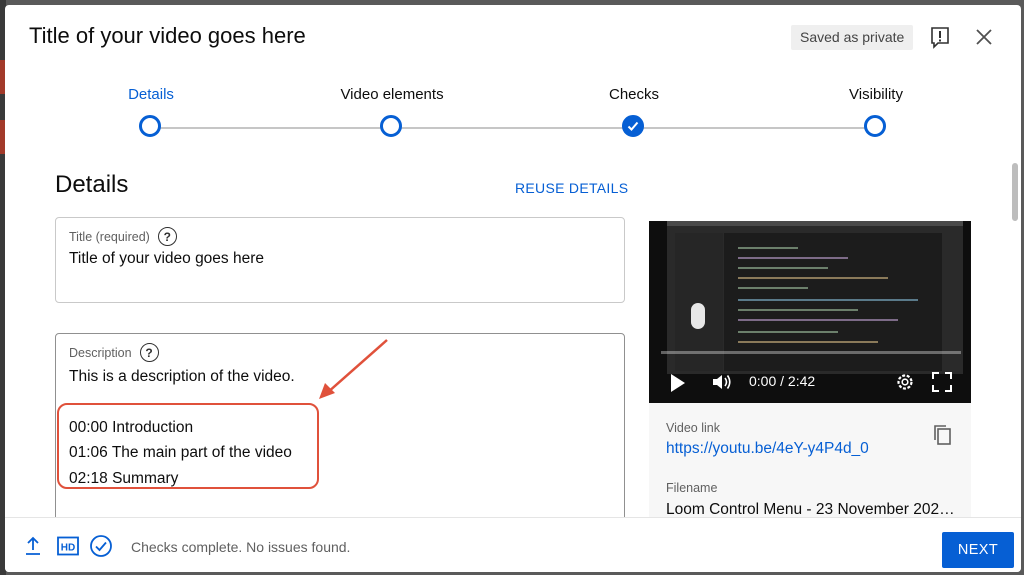  I want to click on video-frame-bar, so click(815, 223).